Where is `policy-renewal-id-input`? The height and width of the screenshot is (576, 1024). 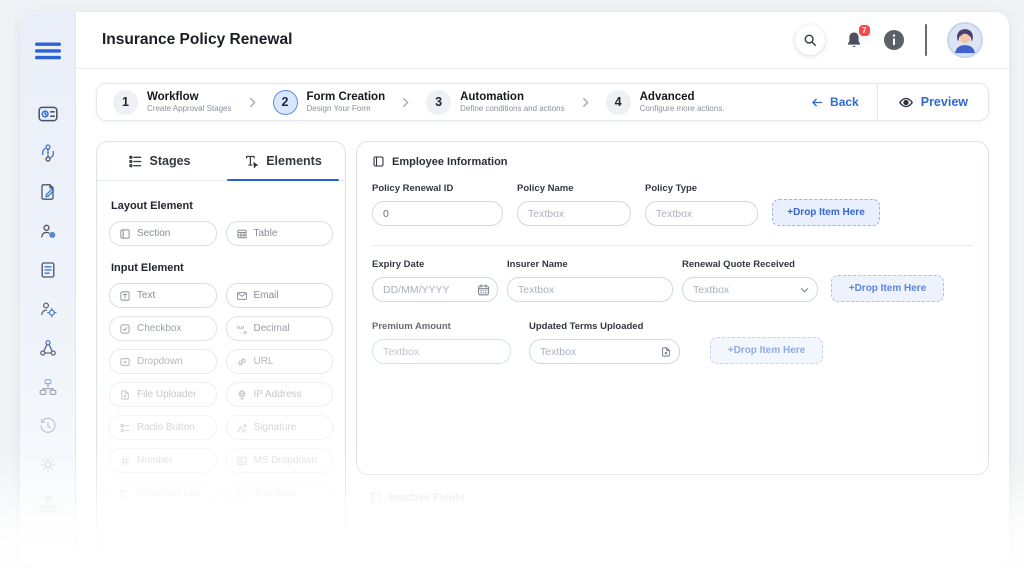
policy-renewal-id-input is located at coordinates (437, 213).